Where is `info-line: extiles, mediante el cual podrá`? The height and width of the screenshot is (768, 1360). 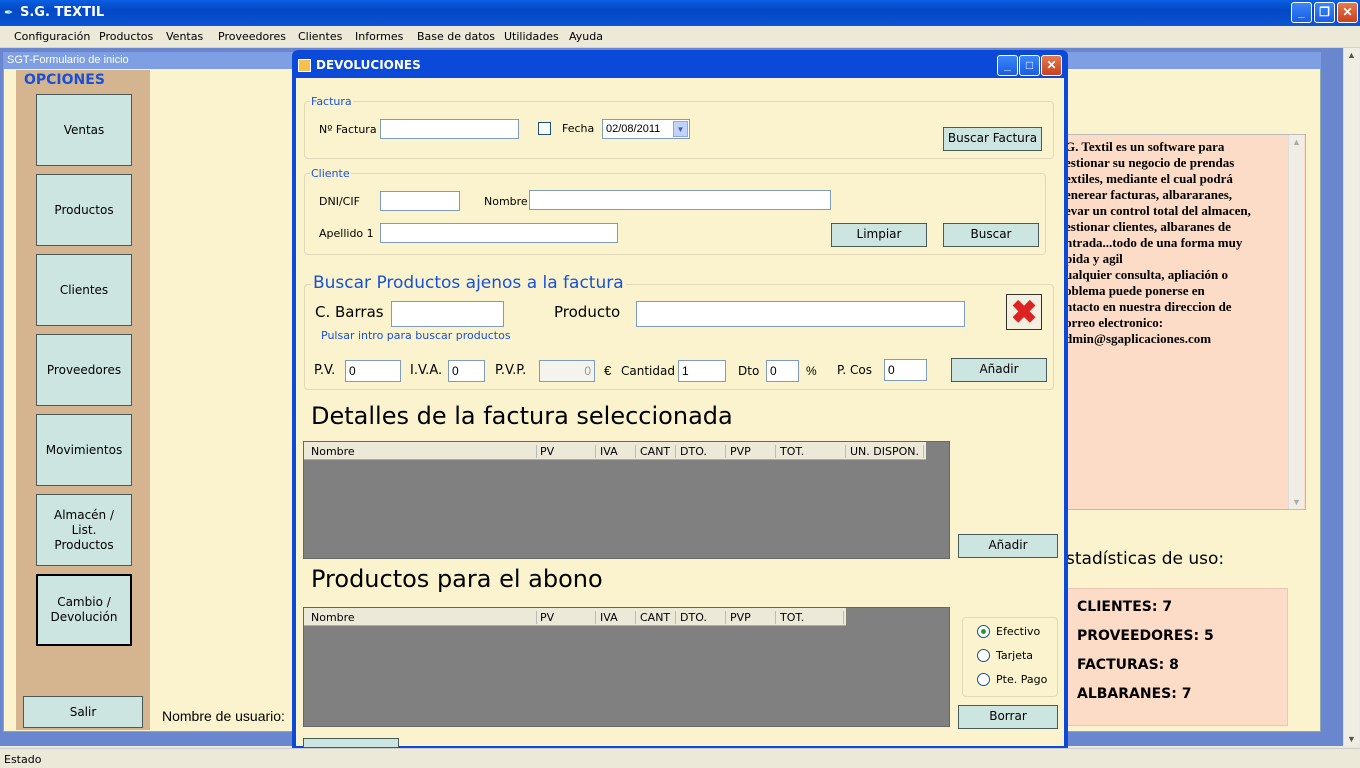
info-line: extiles, mediante el cual podrá is located at coordinates (1149, 178).